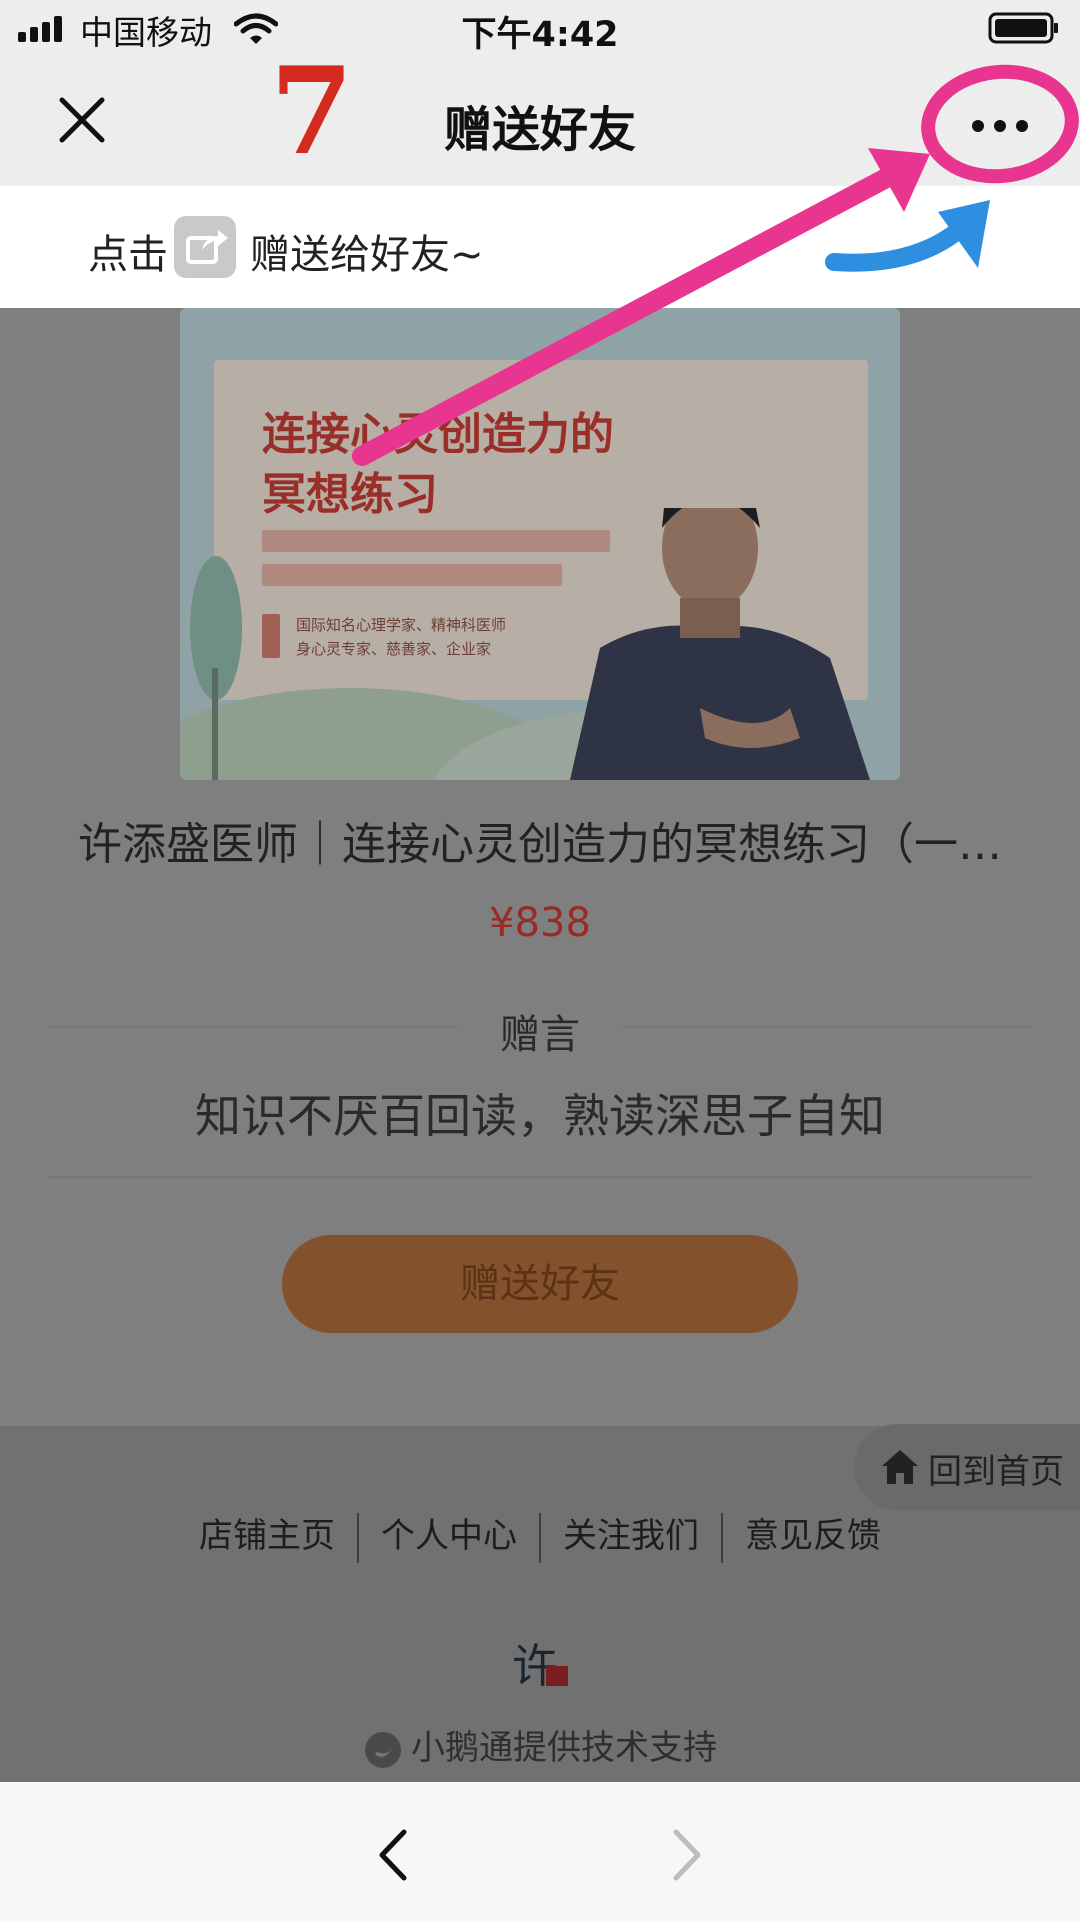  What do you see at coordinates (1000, 124) in the screenshot?
I see `highlight-circle` at bounding box center [1000, 124].